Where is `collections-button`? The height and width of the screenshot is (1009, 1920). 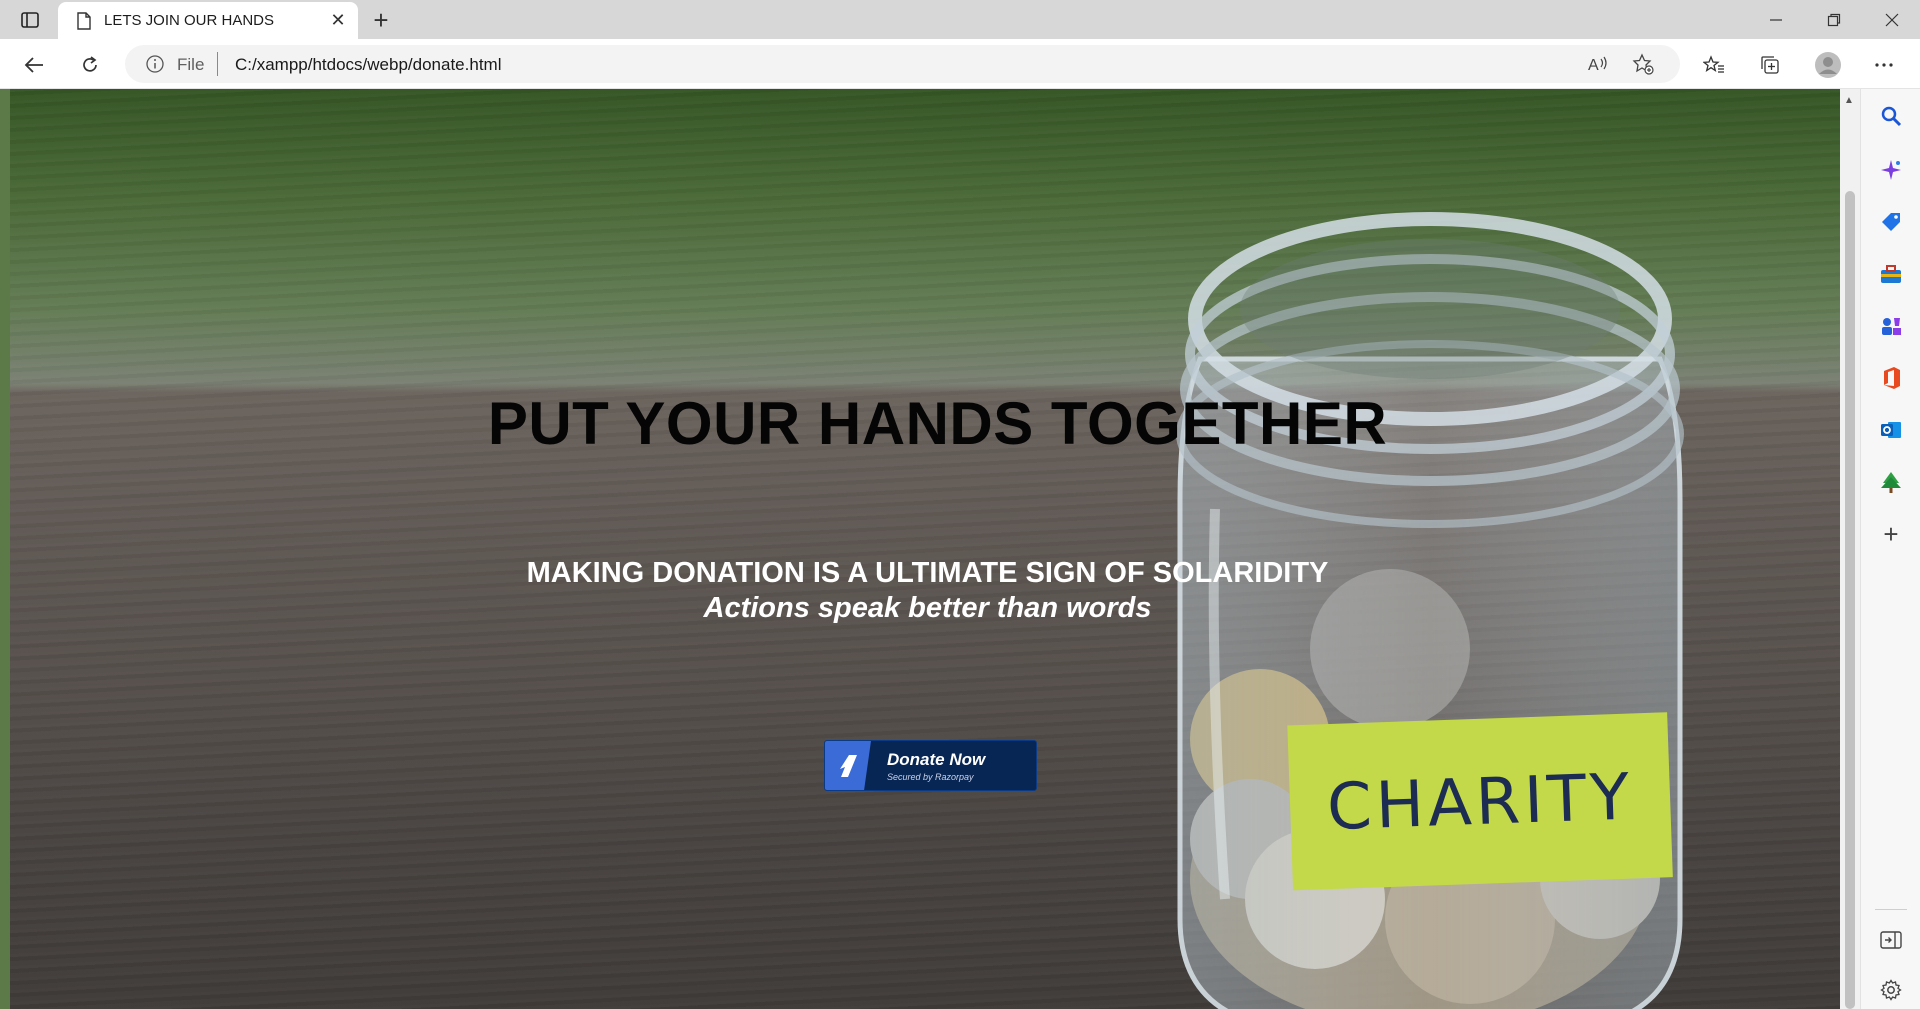
collections-button is located at coordinates (1770, 65).